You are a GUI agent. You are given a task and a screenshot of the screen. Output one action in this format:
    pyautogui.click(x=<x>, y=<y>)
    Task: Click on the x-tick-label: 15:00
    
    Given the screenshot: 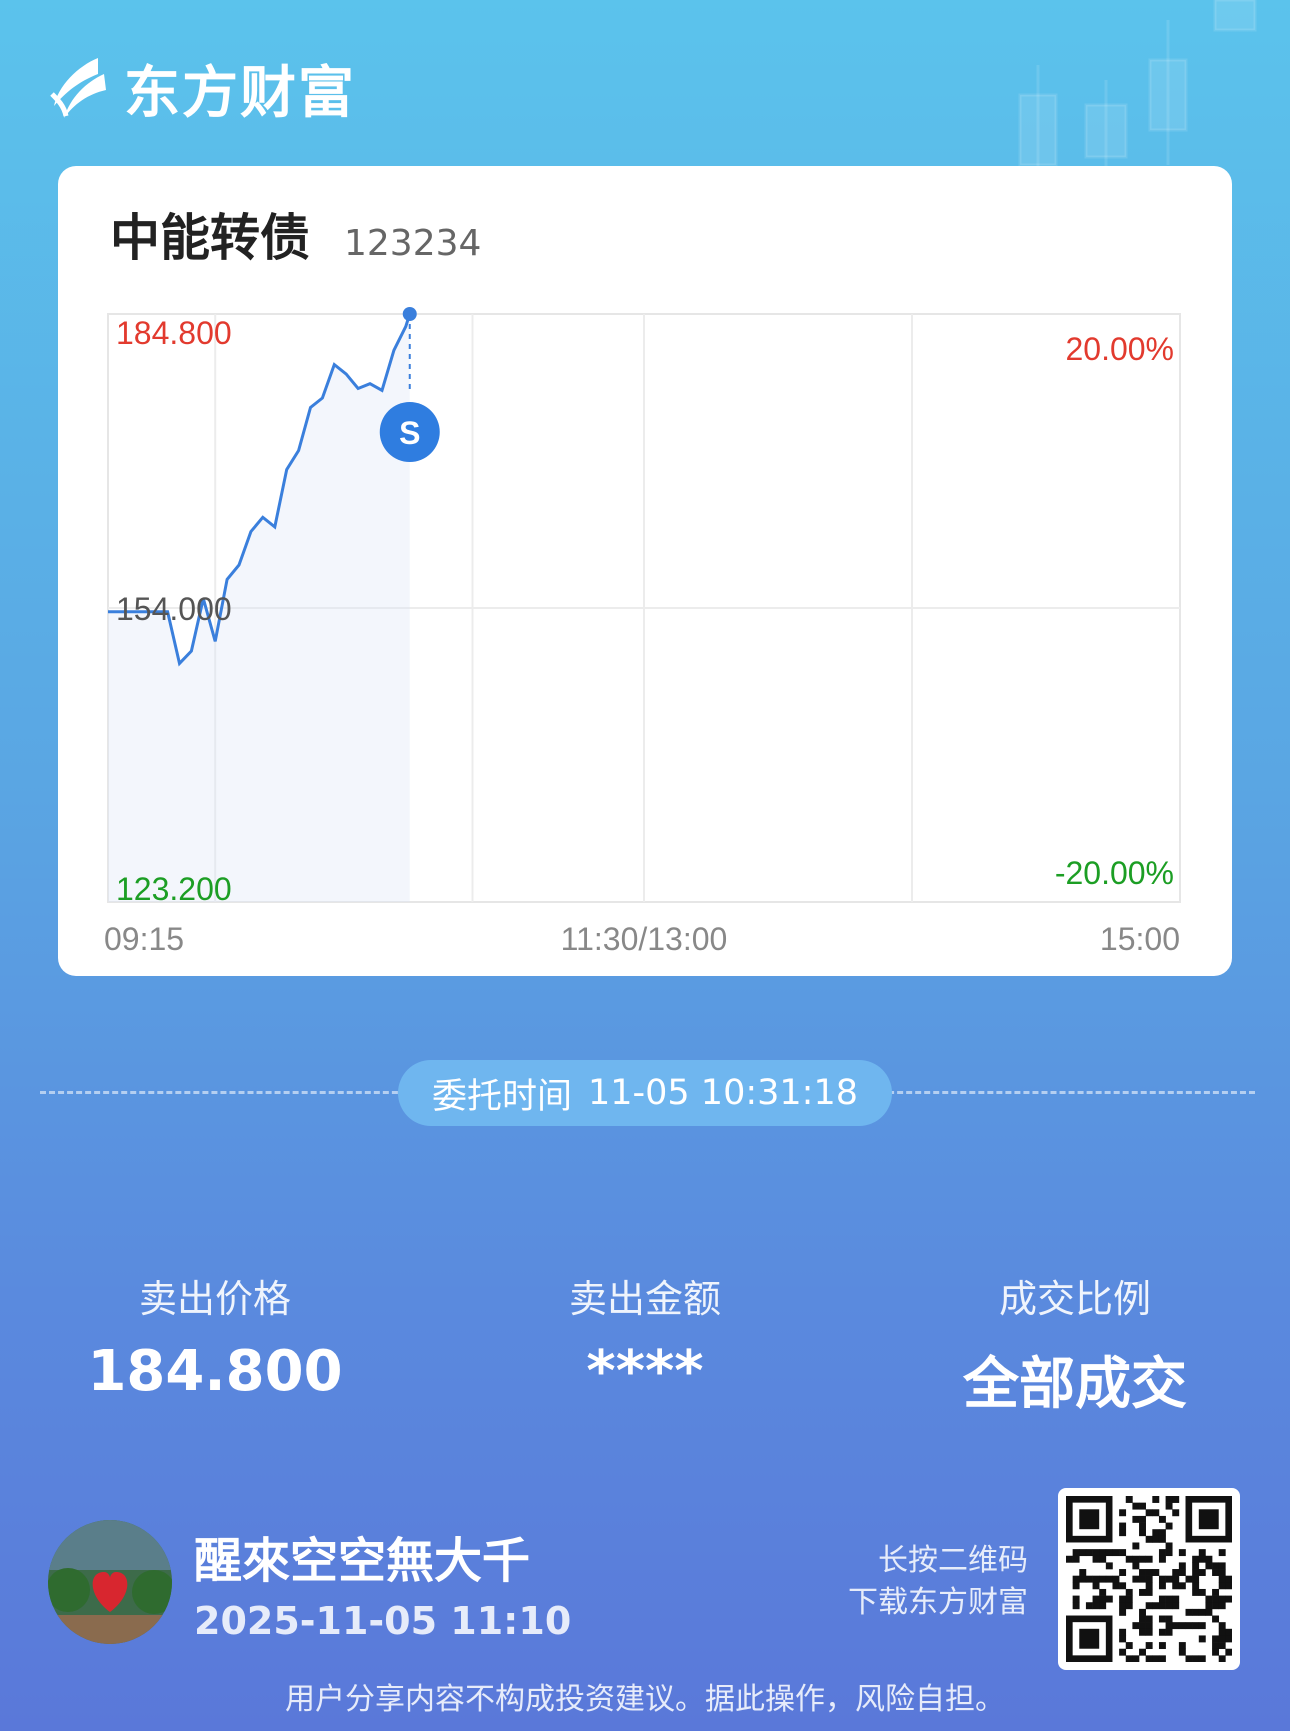 What is the action you would take?
    pyautogui.click(x=1140, y=939)
    